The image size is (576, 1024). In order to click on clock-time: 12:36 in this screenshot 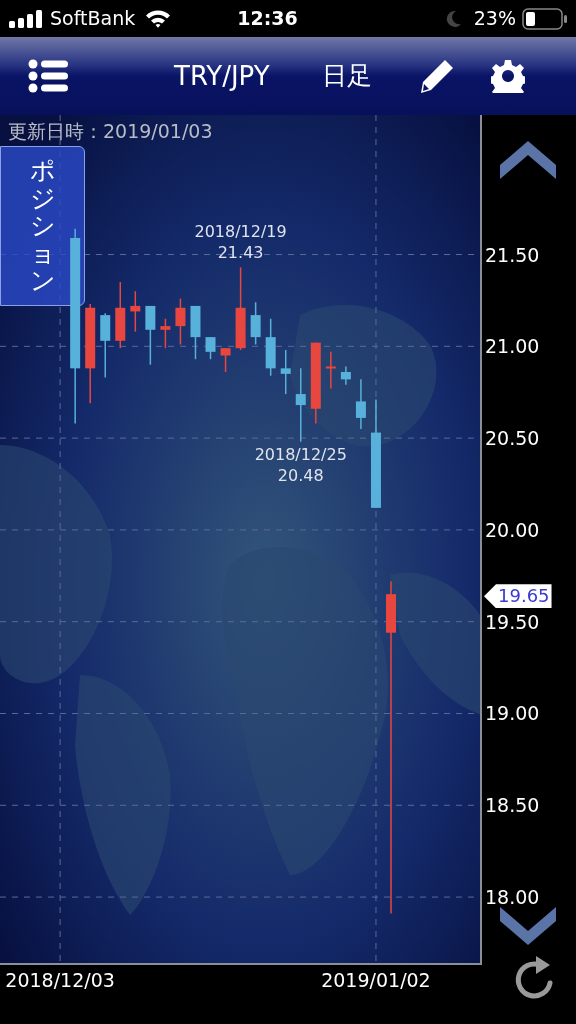, I will do `click(267, 19)`.